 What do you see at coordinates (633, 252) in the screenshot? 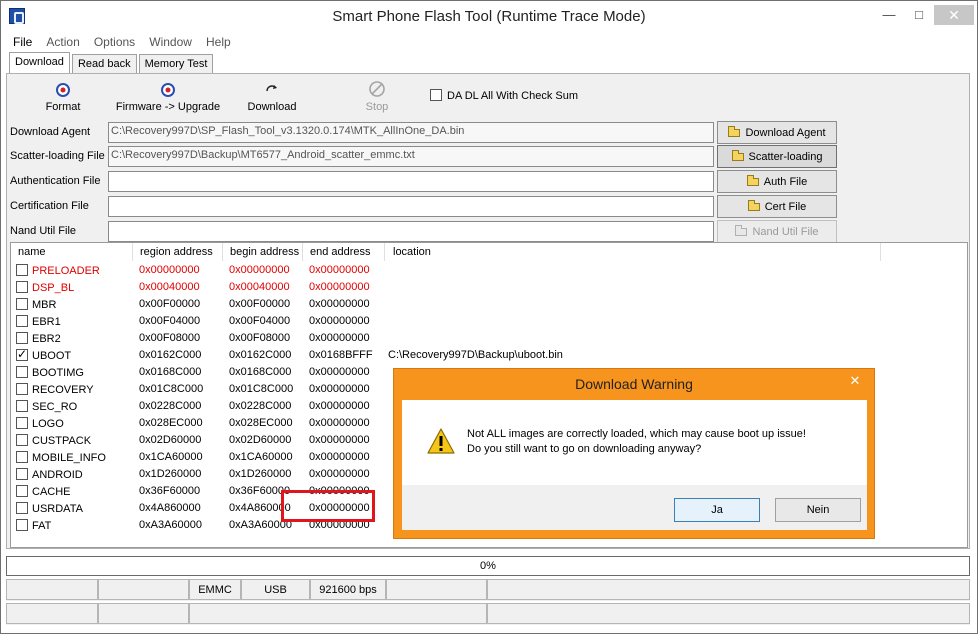
I see `col-location: location` at bounding box center [633, 252].